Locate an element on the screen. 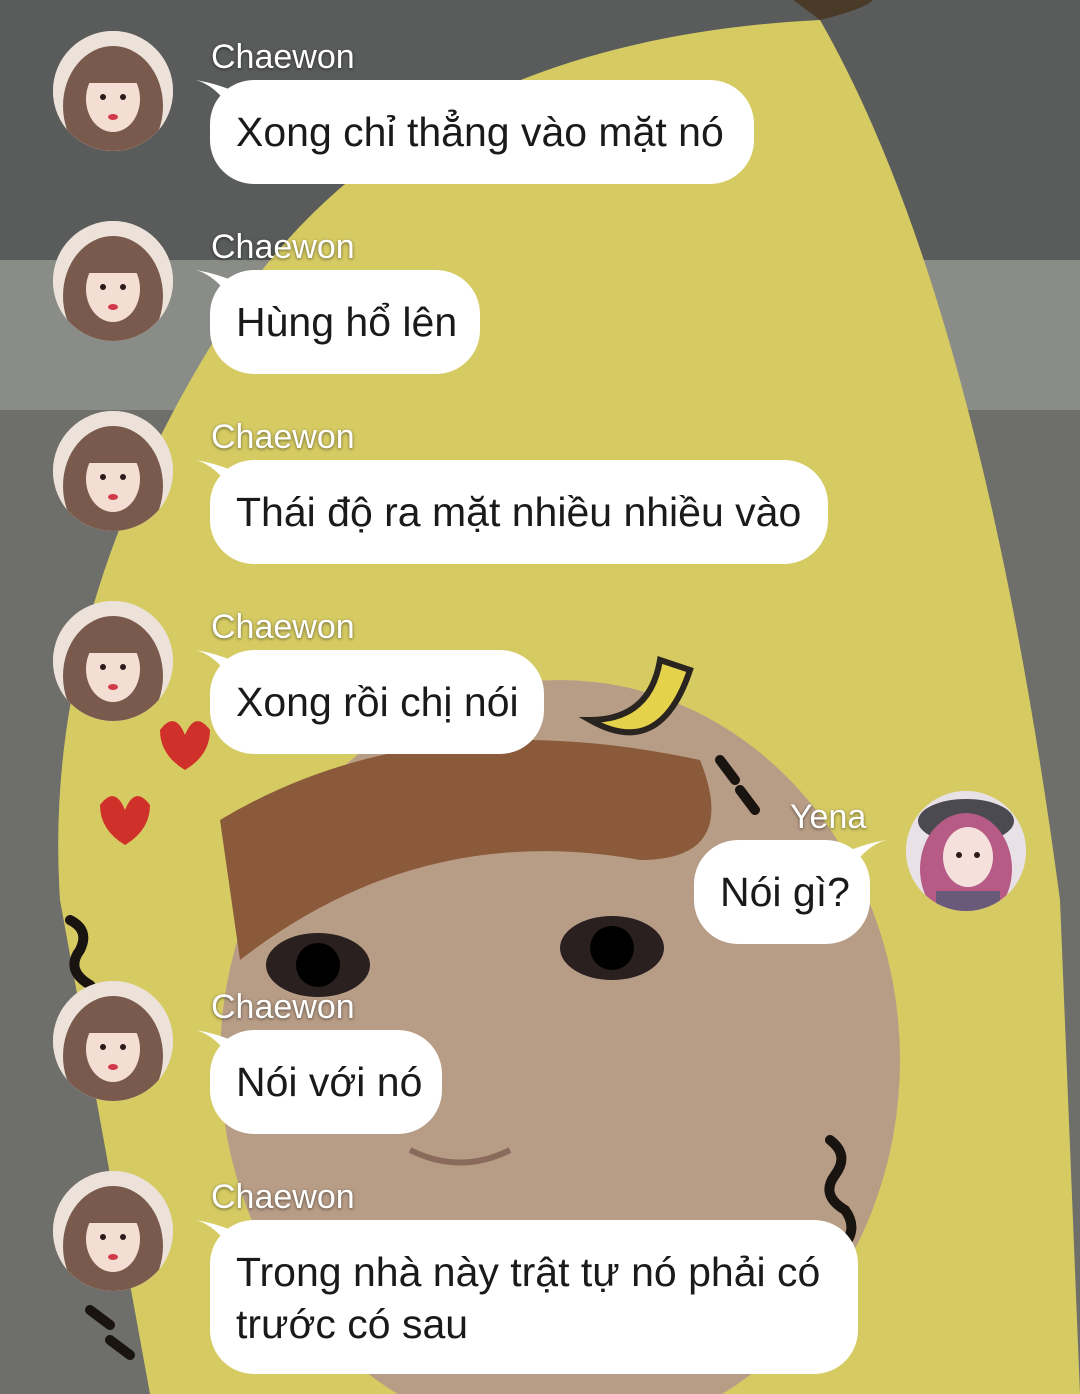 This screenshot has height=1394, width=1080. message-bubble: Thái độ ra mặt nhiều nhiều vào is located at coordinates (519, 512).